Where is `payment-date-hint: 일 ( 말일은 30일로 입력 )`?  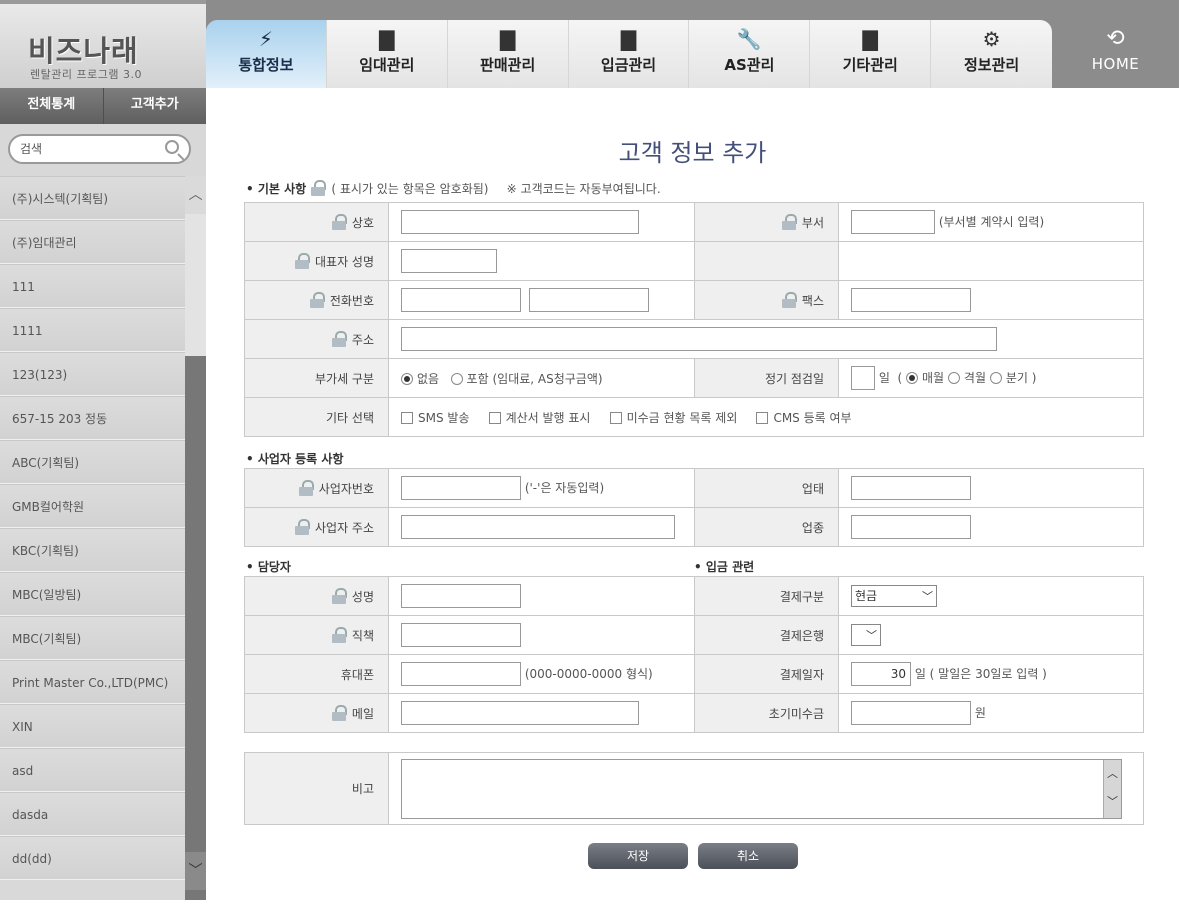
payment-date-hint: 일 ( 말일은 30일로 입력 ) is located at coordinates (980, 674).